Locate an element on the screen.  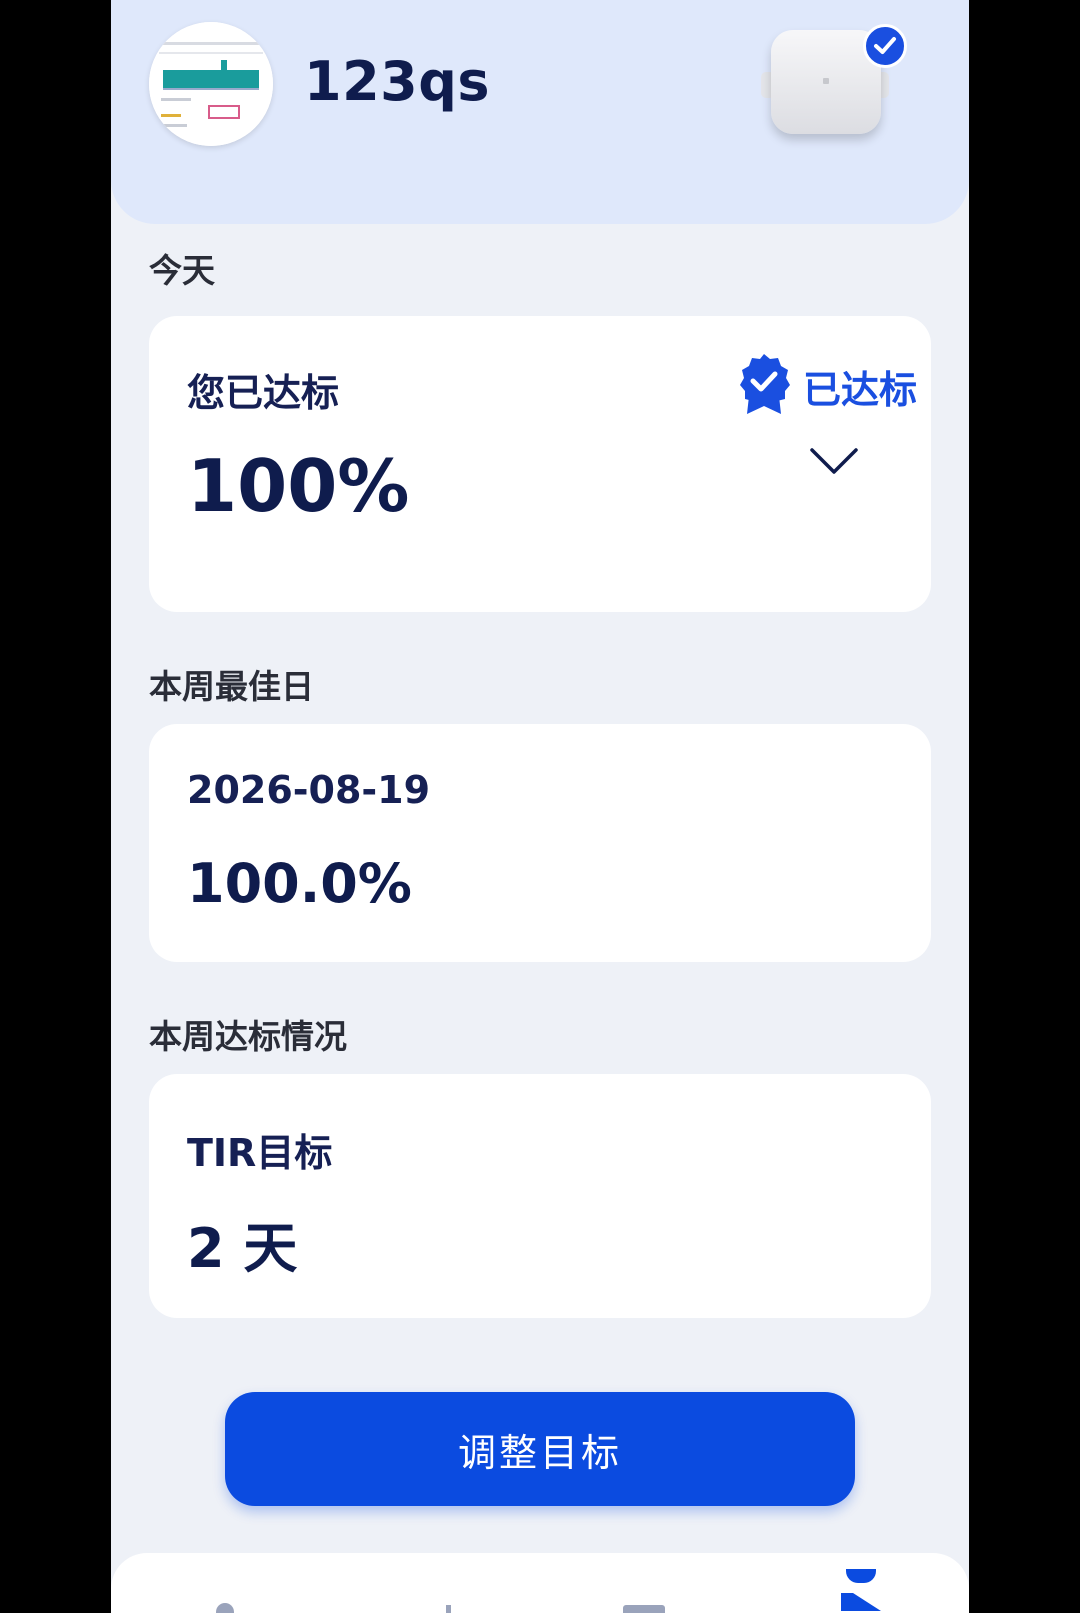
goal-met-badge: 已达标 is located at coordinates (827, 386).